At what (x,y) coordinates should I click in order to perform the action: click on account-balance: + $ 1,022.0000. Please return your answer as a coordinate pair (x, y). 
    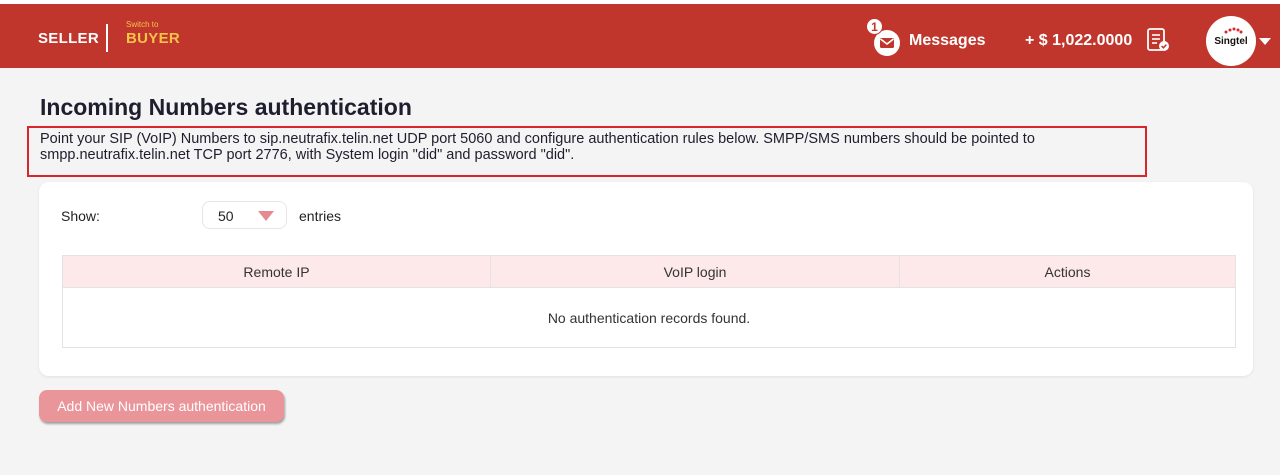
    Looking at the image, I should click on (1078, 41).